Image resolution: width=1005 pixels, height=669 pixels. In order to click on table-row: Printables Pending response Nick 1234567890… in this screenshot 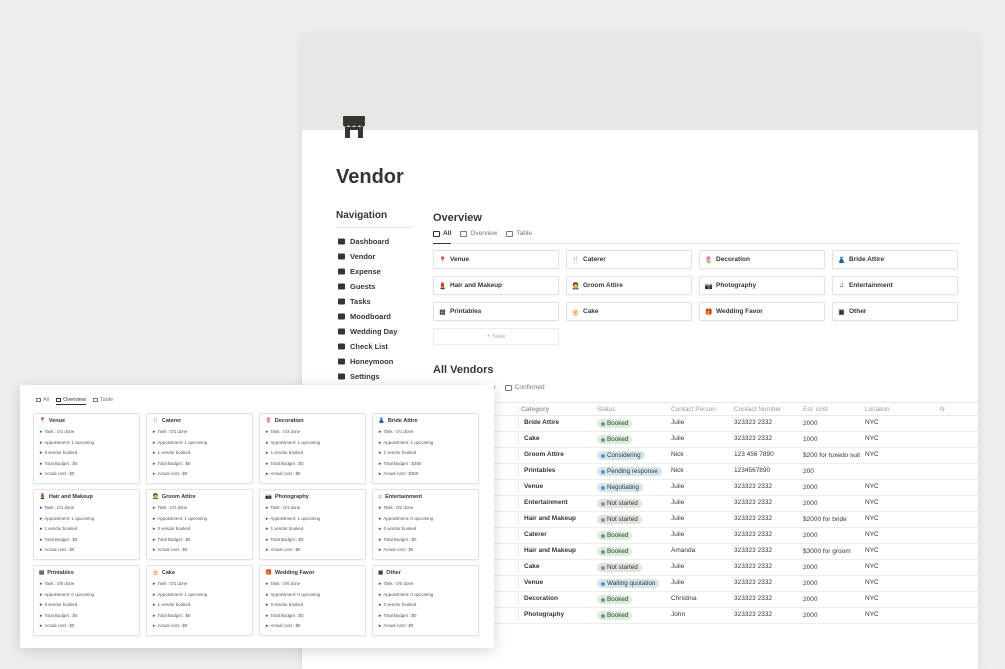, I will do `click(705, 472)`.